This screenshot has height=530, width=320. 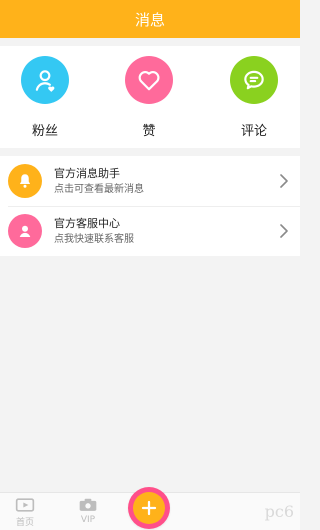 I want to click on quick-action-label: 评论, so click(x=253, y=131).